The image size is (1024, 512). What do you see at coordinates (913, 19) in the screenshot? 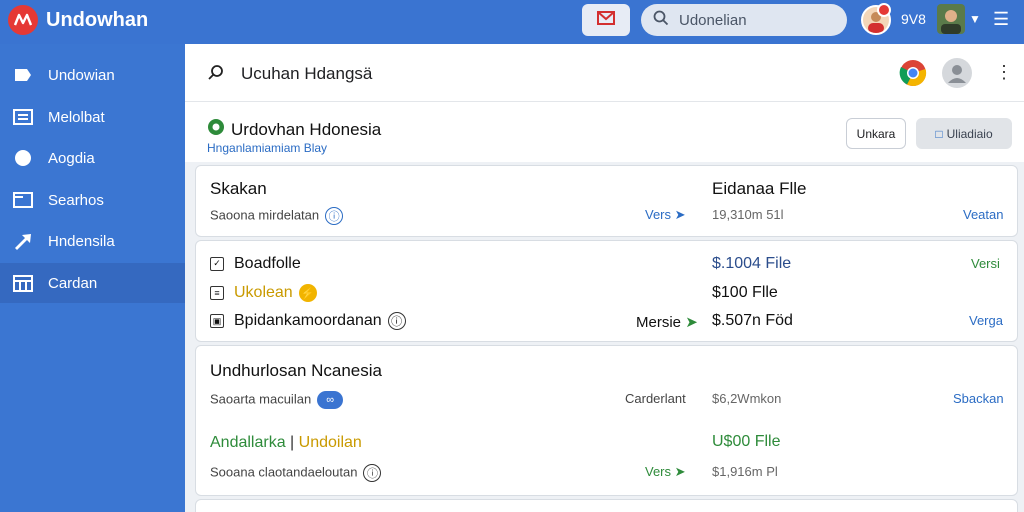
I see `top-count: 9V8` at bounding box center [913, 19].